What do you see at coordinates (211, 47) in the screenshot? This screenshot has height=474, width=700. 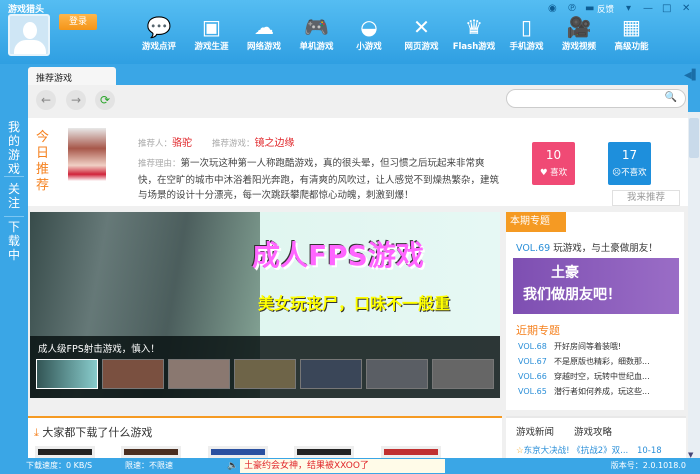 I see `nav-label: 游戏生涯` at bounding box center [211, 47].